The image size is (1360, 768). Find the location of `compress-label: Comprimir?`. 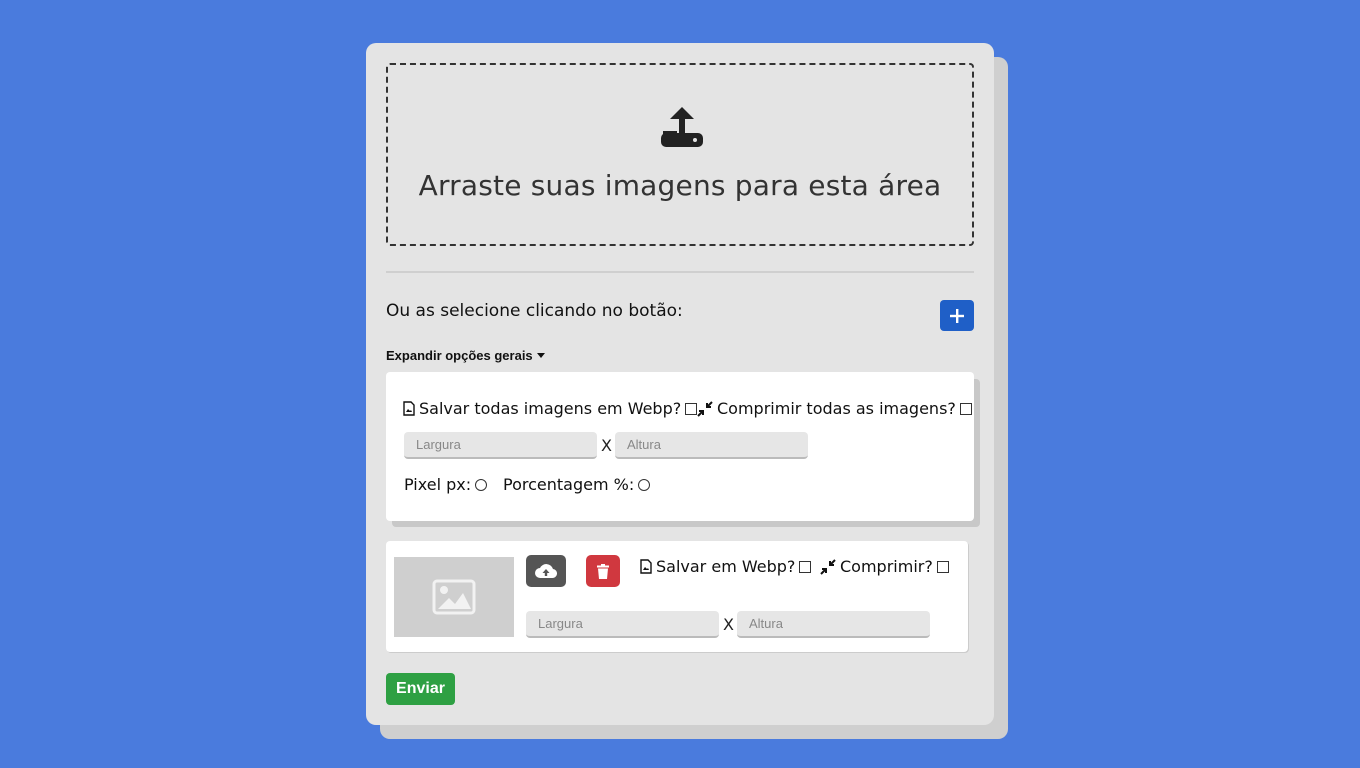

compress-label: Comprimir? is located at coordinates (886, 566).